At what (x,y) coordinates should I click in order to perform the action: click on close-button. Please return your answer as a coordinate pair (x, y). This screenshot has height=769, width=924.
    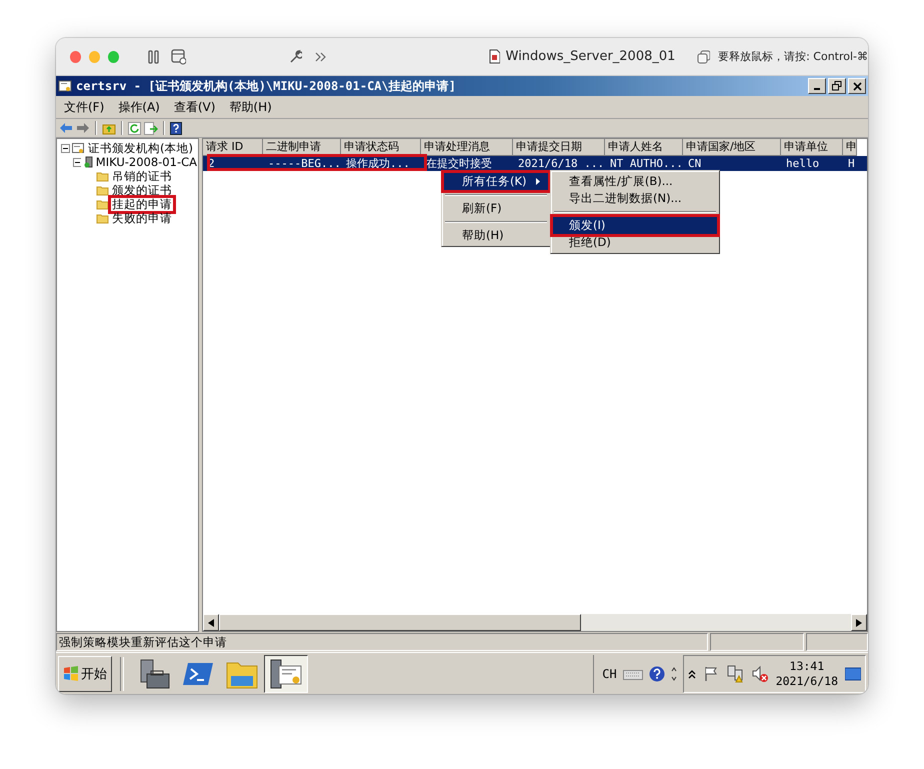
    Looking at the image, I should click on (857, 86).